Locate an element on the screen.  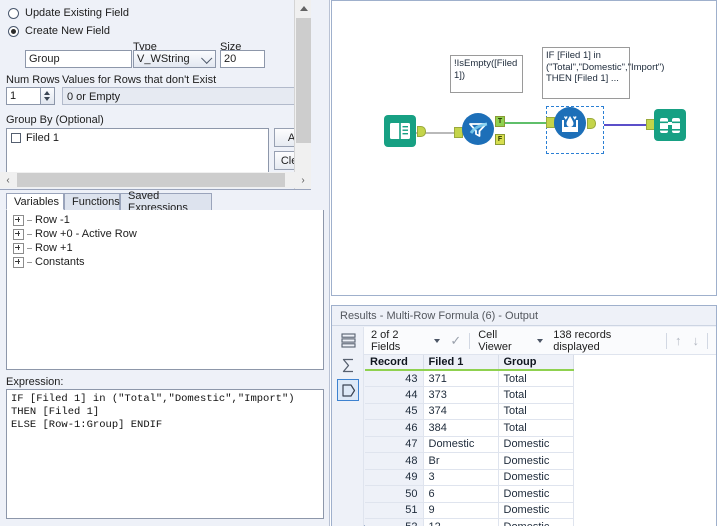
num-rows-spinner-buttons is located at coordinates (47, 96).